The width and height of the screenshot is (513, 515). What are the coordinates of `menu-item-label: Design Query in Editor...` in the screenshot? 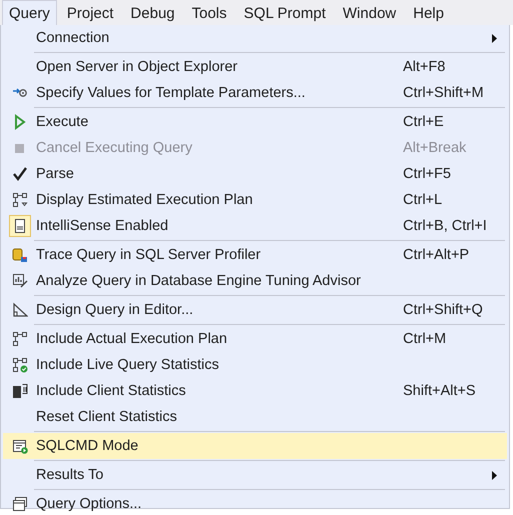 It's located at (115, 310).